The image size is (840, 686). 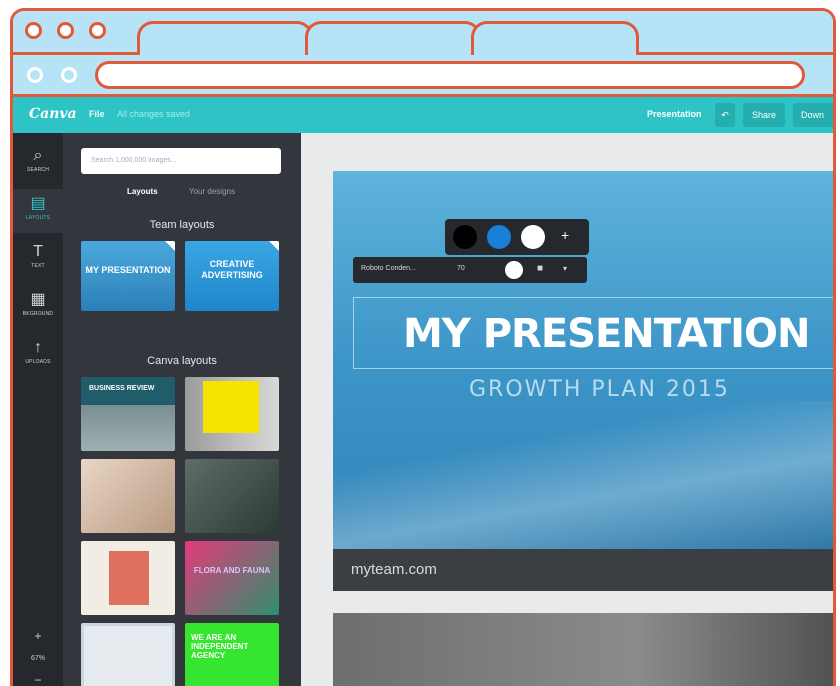 I want to click on maximize-window-icon, so click(x=97, y=30).